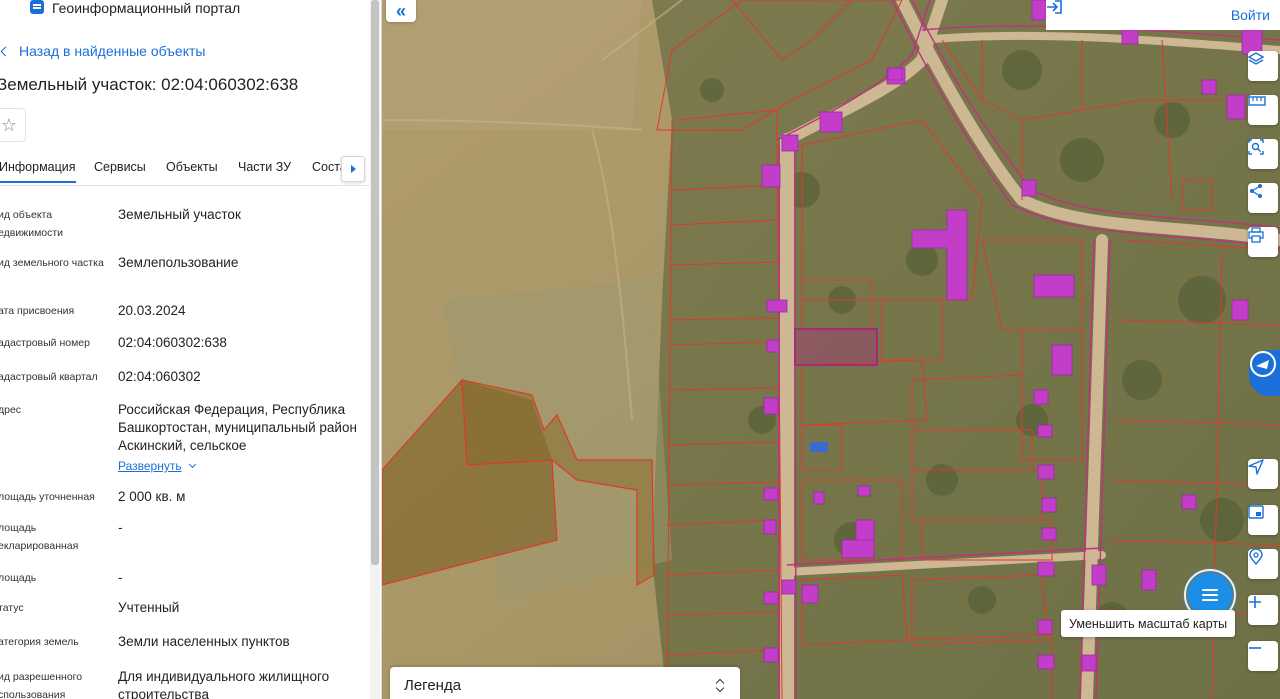 The width and height of the screenshot is (1280, 699). I want to click on info-label: адастровый номер, so click(45, 343).